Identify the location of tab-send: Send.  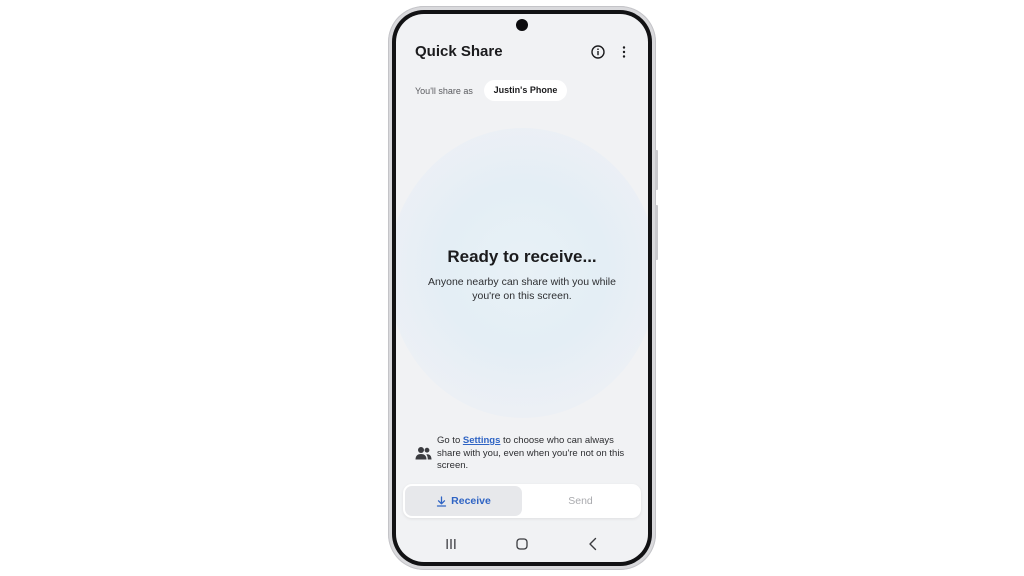
(580, 501).